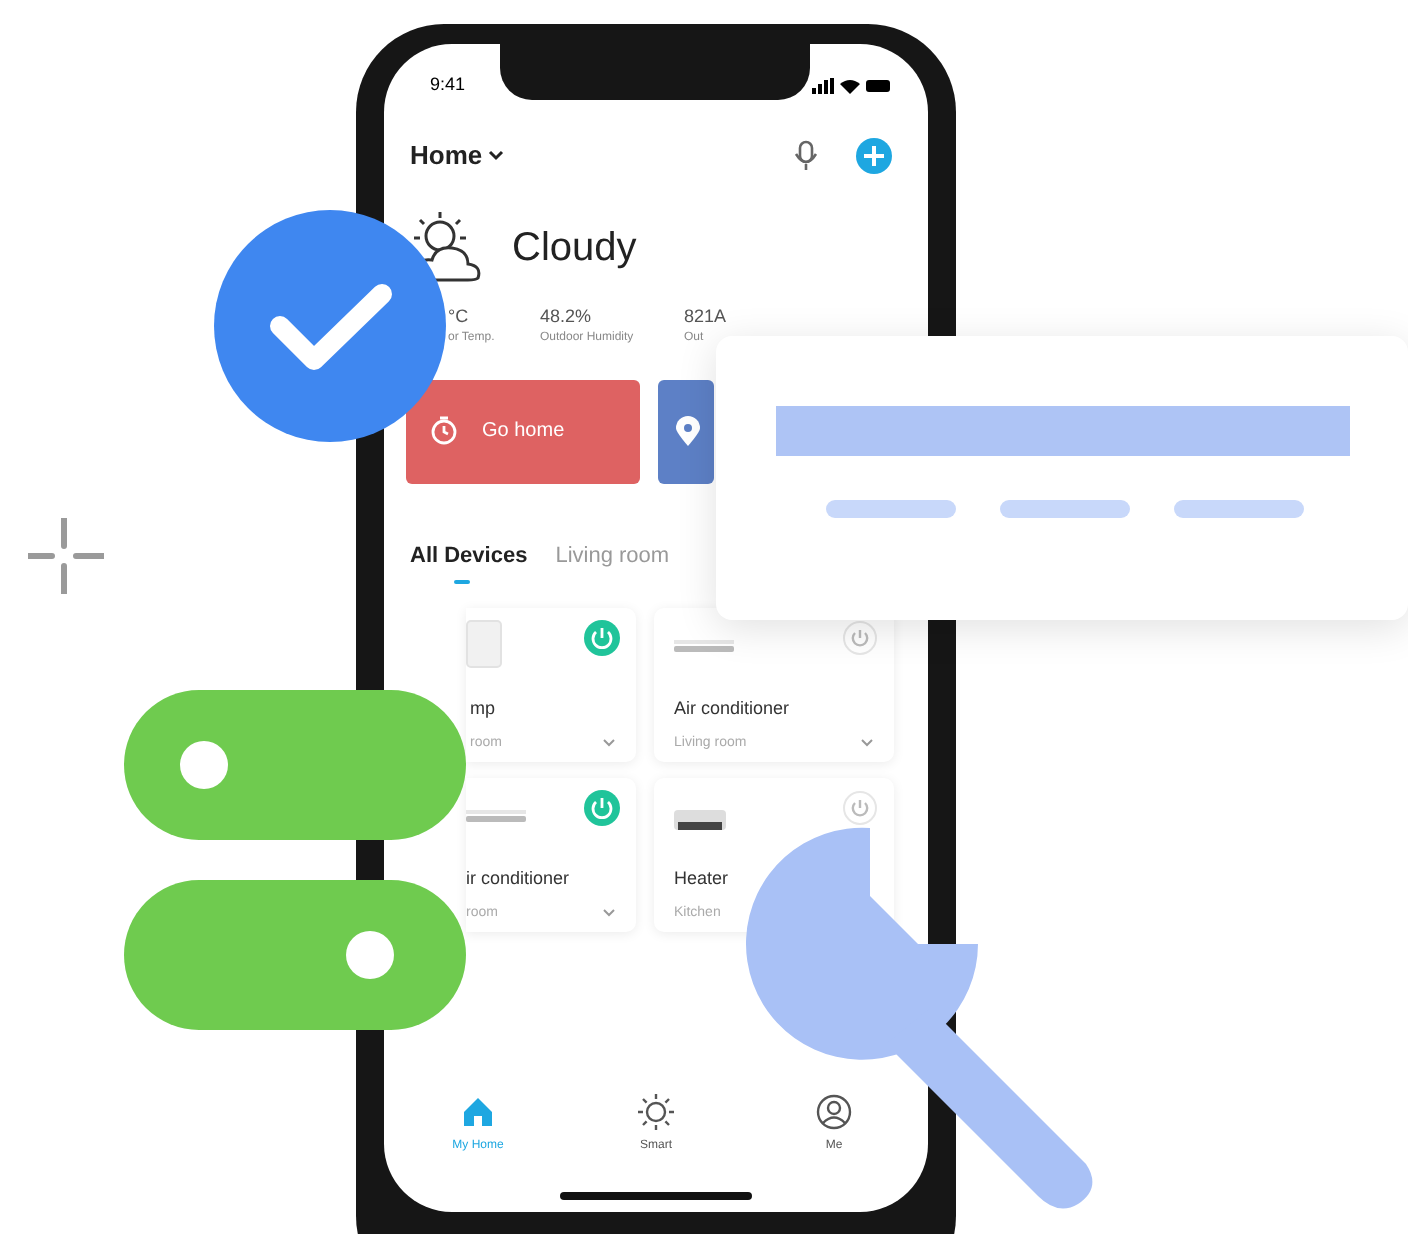  I want to click on sun-icon, so click(656, 1112).